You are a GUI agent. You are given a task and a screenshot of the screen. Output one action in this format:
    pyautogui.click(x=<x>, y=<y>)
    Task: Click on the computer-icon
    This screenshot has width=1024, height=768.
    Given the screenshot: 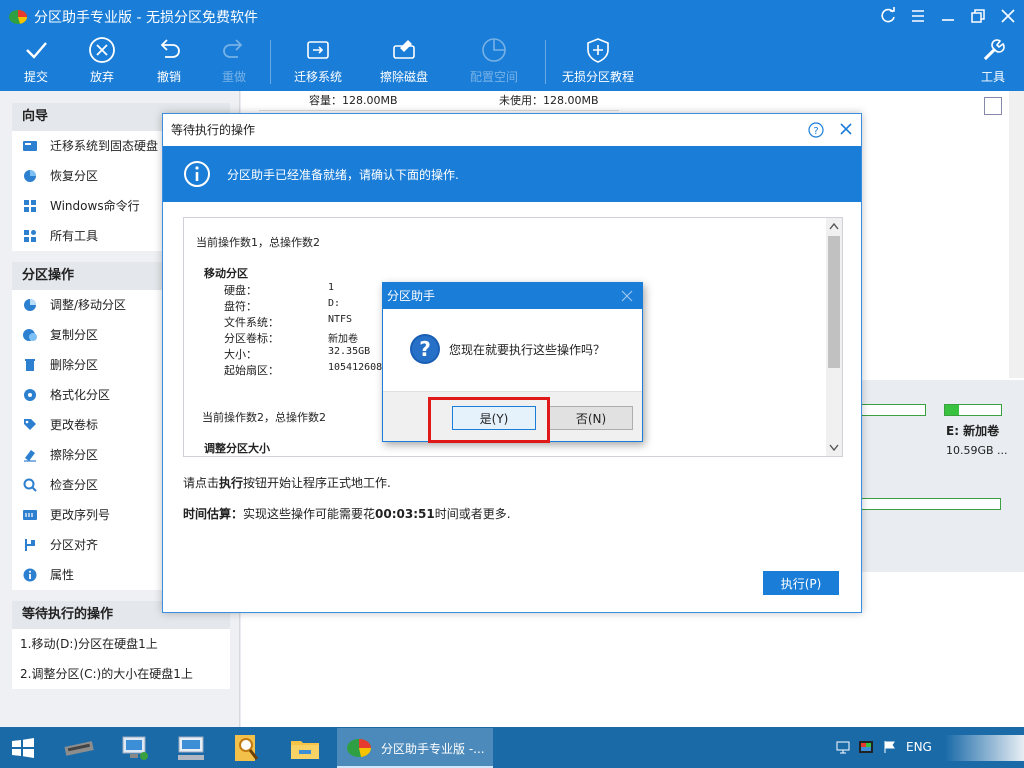 What is the action you would take?
    pyautogui.click(x=191, y=748)
    